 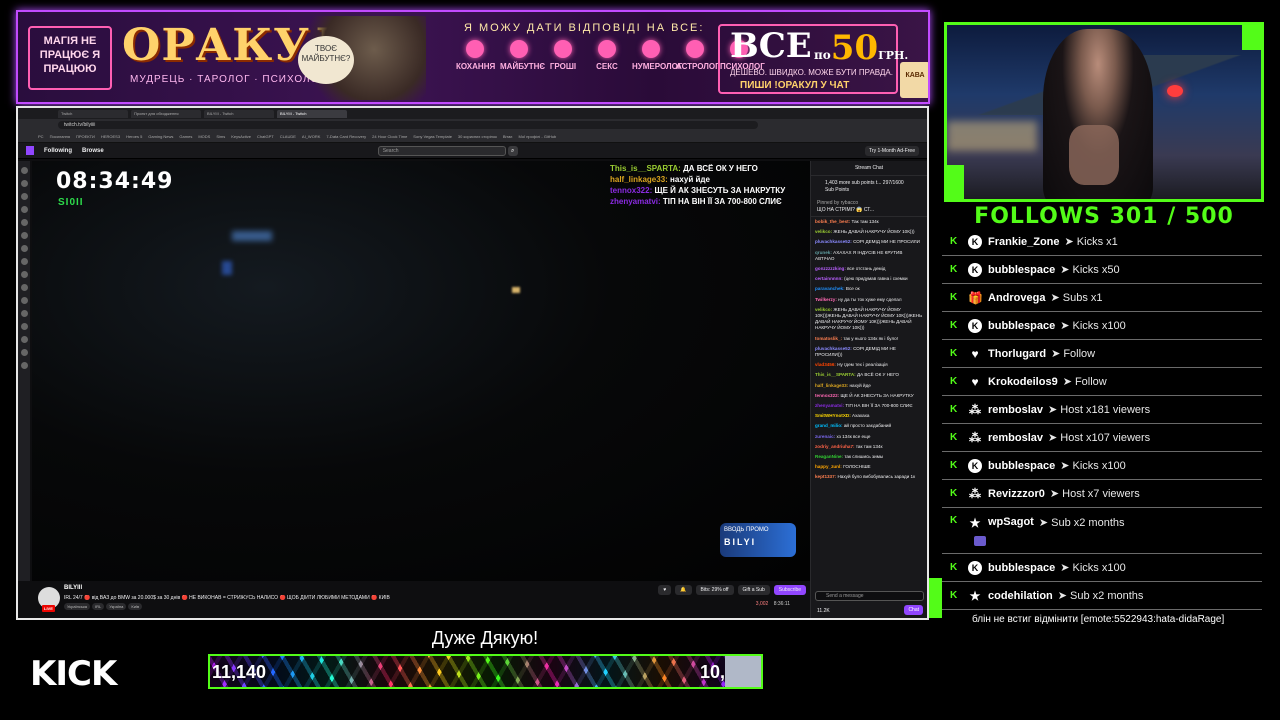 What do you see at coordinates (914, 80) in the screenshot?
I see `coffee-cup-icon: КАВА` at bounding box center [914, 80].